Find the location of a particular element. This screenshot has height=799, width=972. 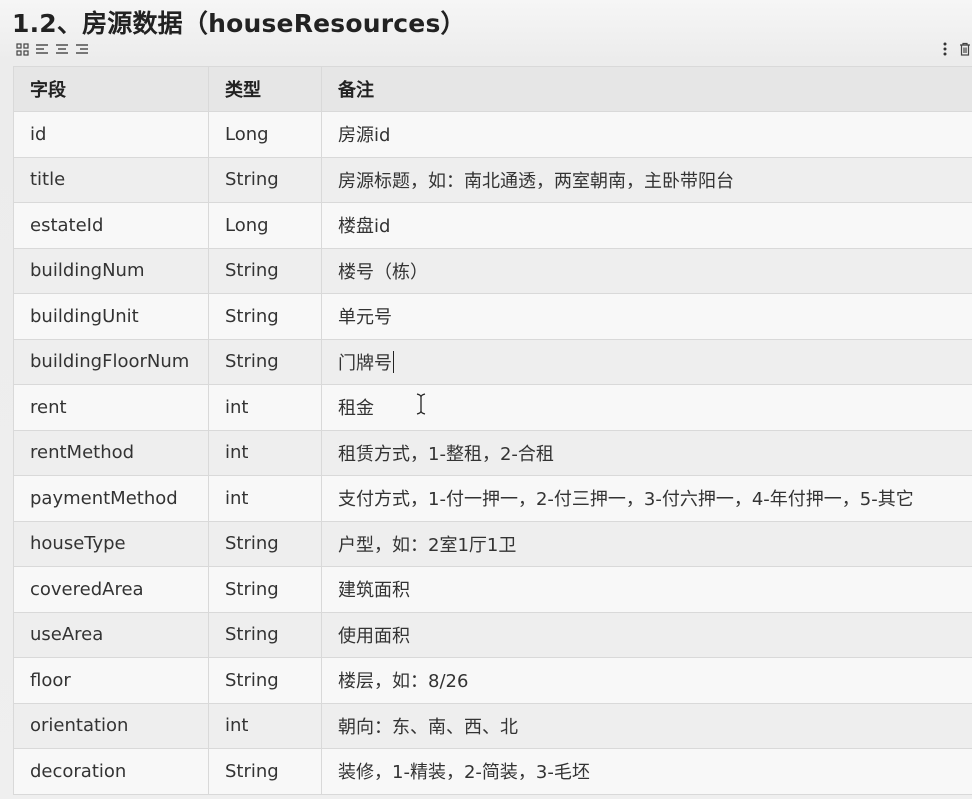

table-toolbar is located at coordinates (52, 49).